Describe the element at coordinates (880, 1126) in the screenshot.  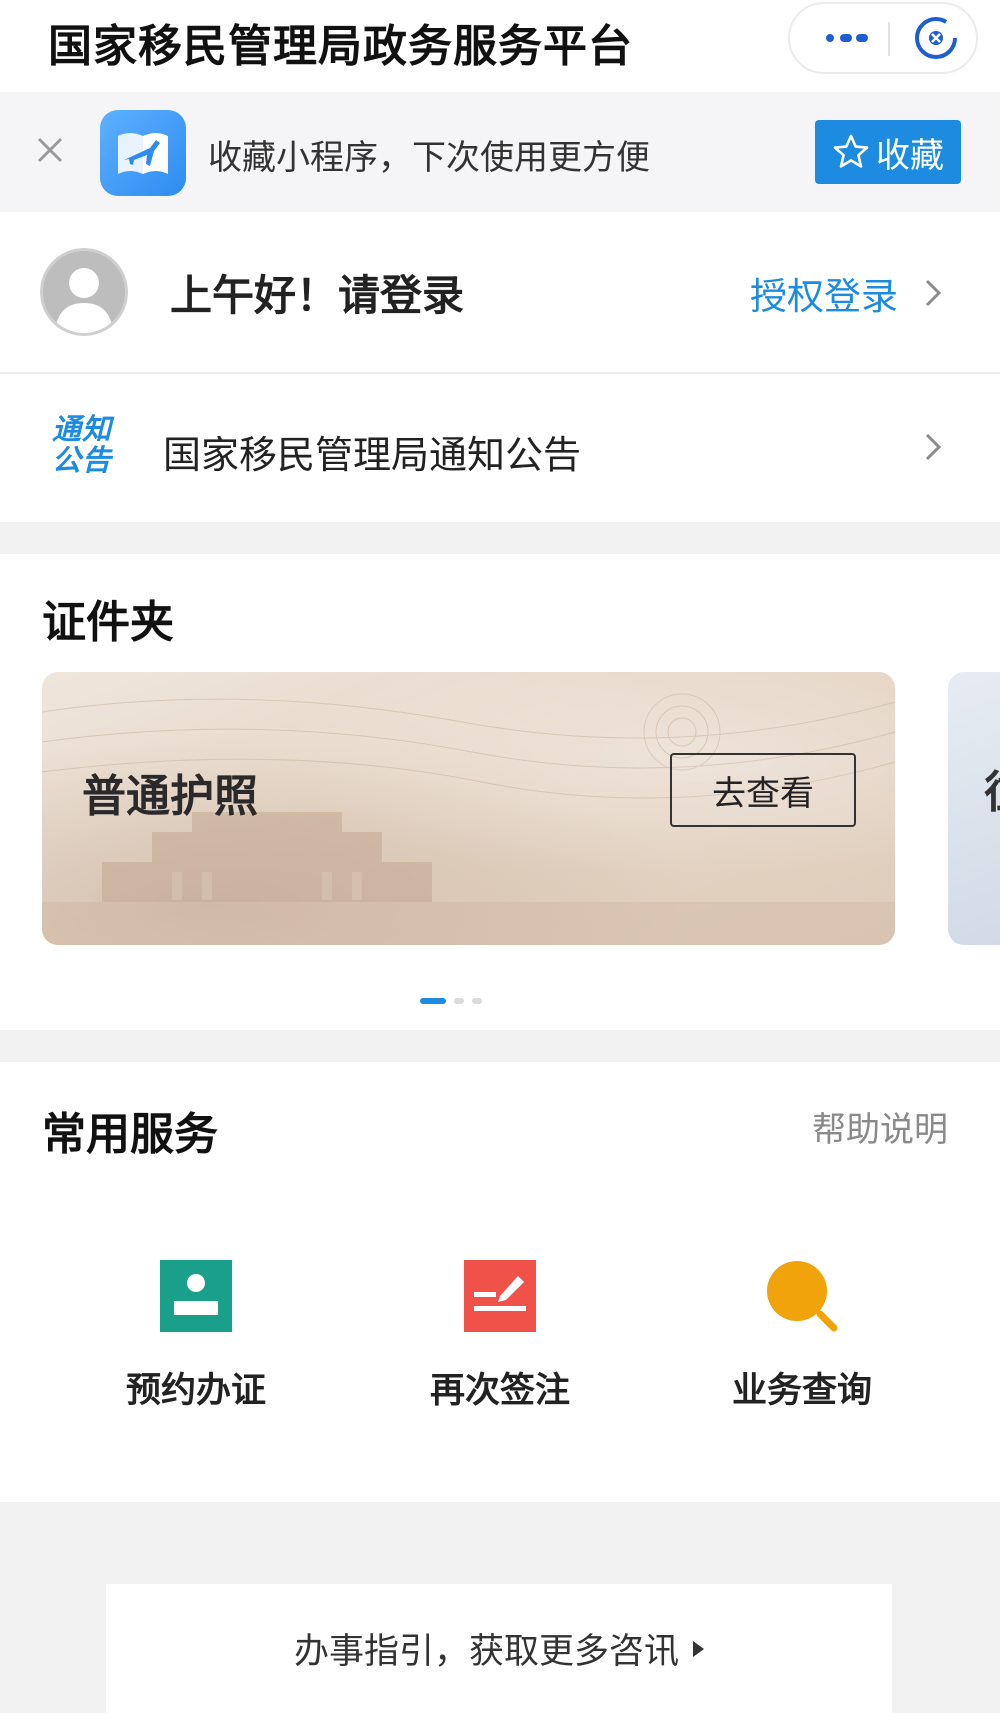
I see `help-link: 帮助说明` at that location.